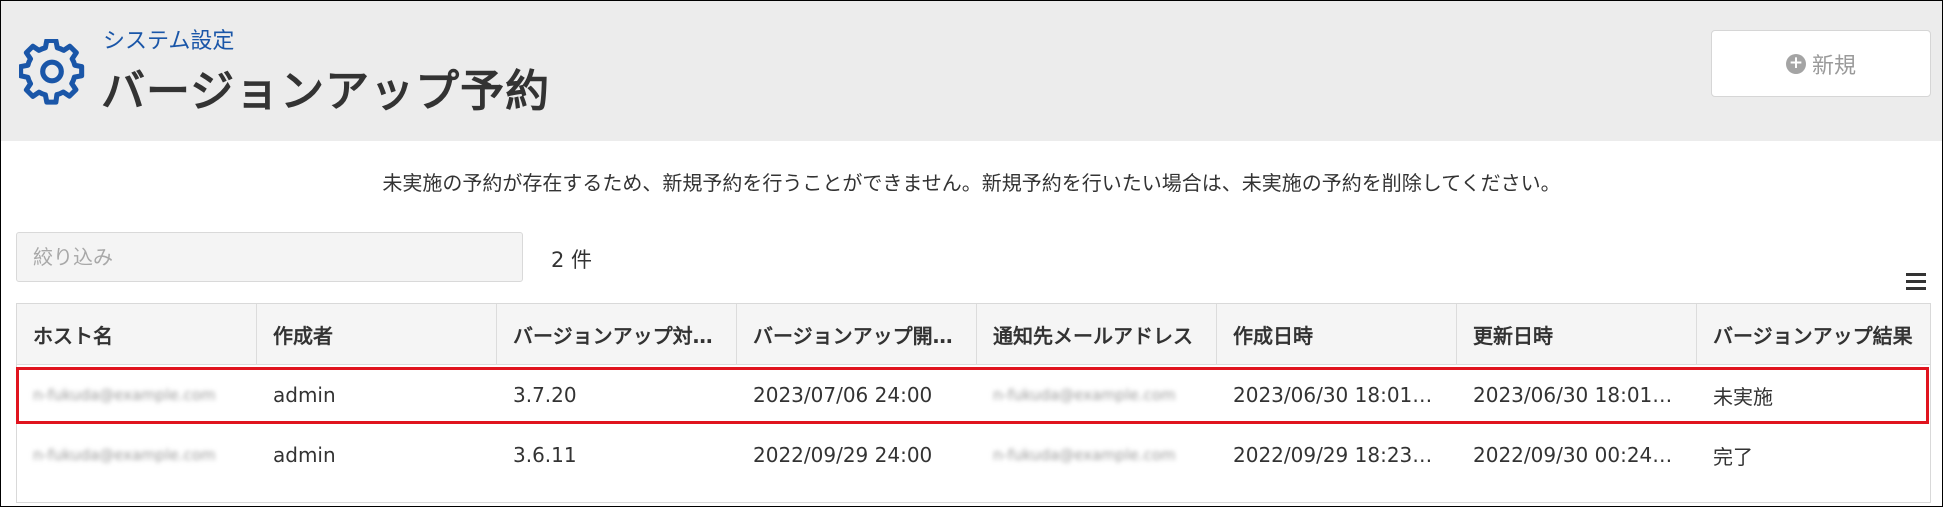  I want to click on column-header-notify-email: 通知先メールアドレス, so click(1097, 334).